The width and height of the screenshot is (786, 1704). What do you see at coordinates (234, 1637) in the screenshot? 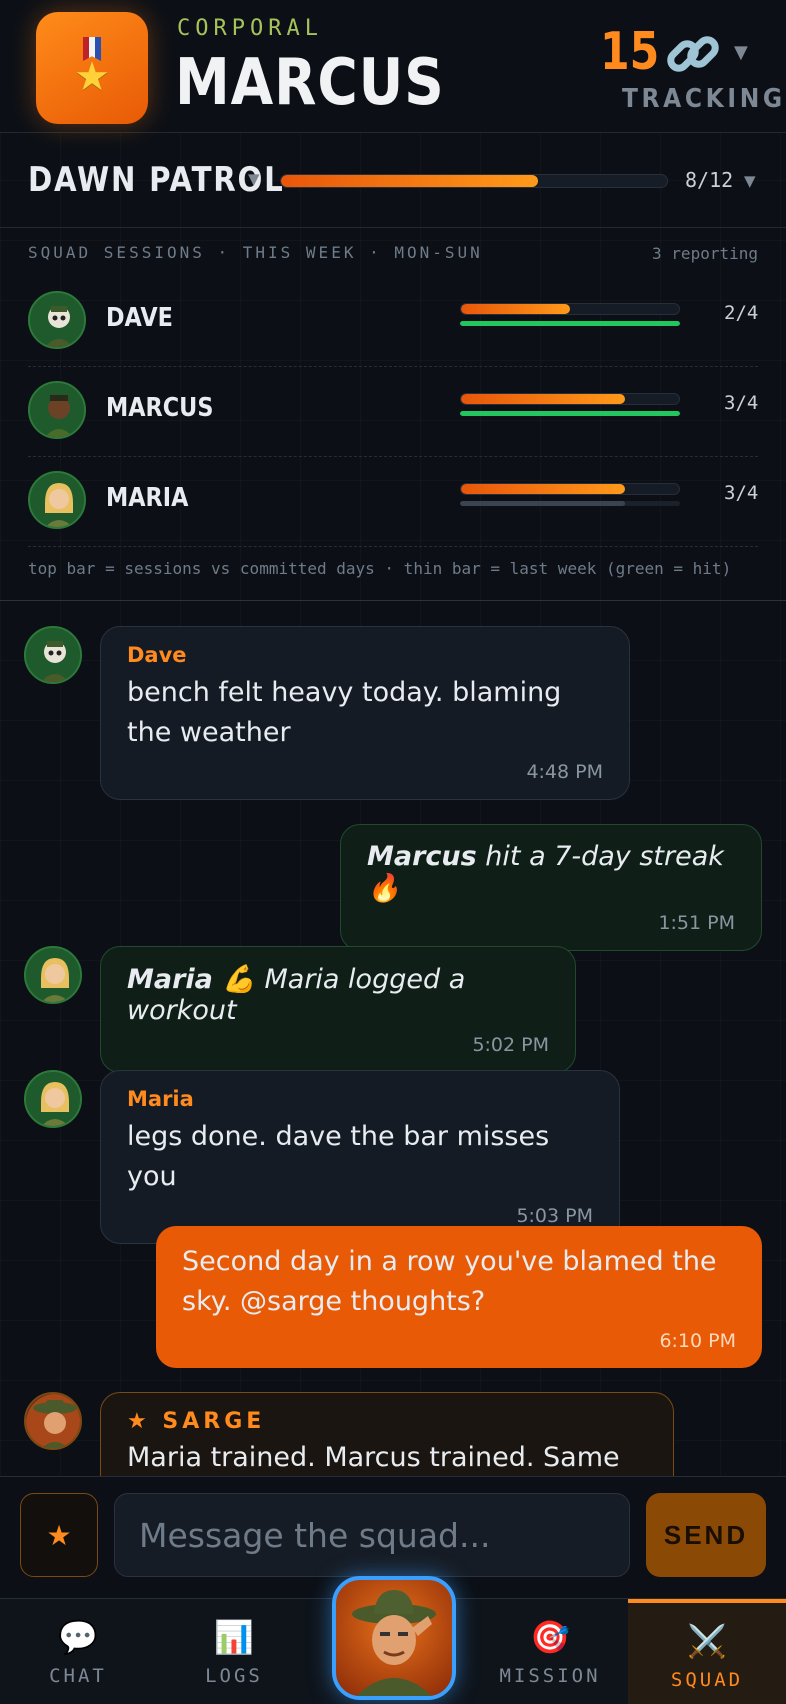
I see `bar-chart-icon: 📊` at bounding box center [234, 1637].